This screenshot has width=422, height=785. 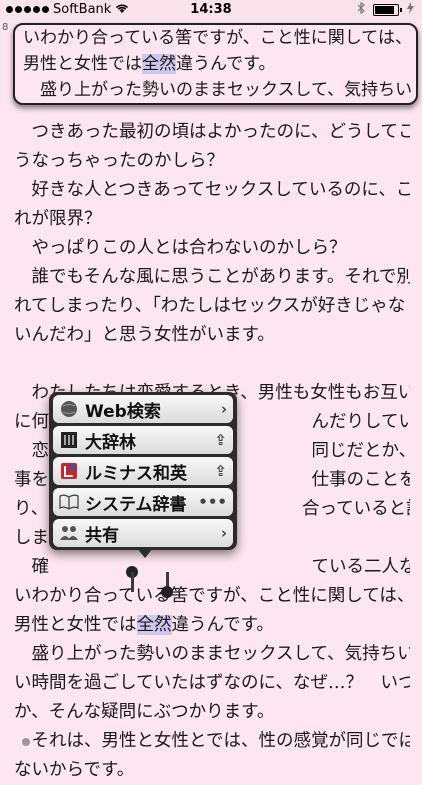 What do you see at coordinates (145, 553) in the screenshot?
I see `menu-pointer` at bounding box center [145, 553].